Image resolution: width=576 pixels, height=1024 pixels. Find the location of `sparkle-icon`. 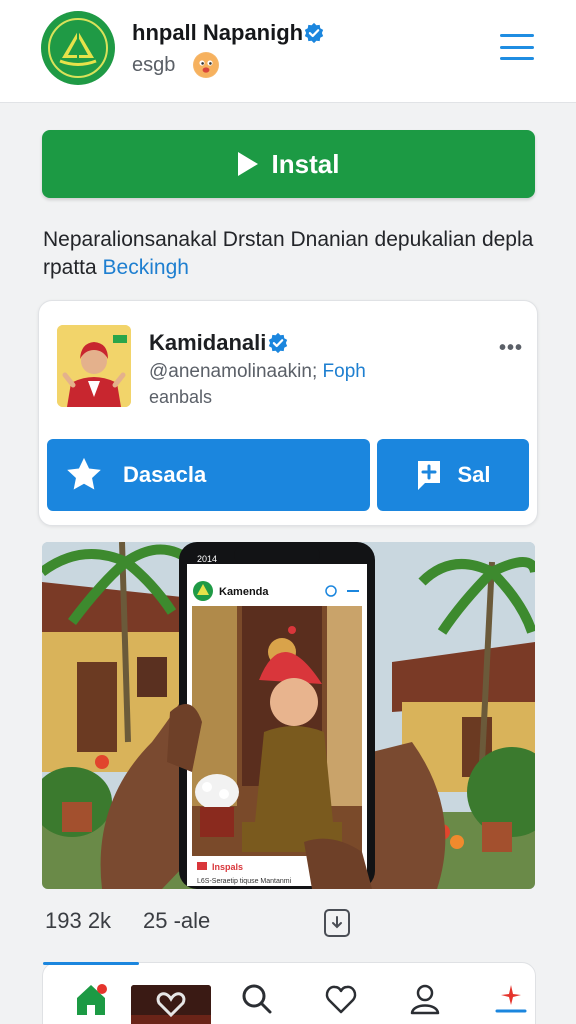

sparkle-icon is located at coordinates (511, 999).